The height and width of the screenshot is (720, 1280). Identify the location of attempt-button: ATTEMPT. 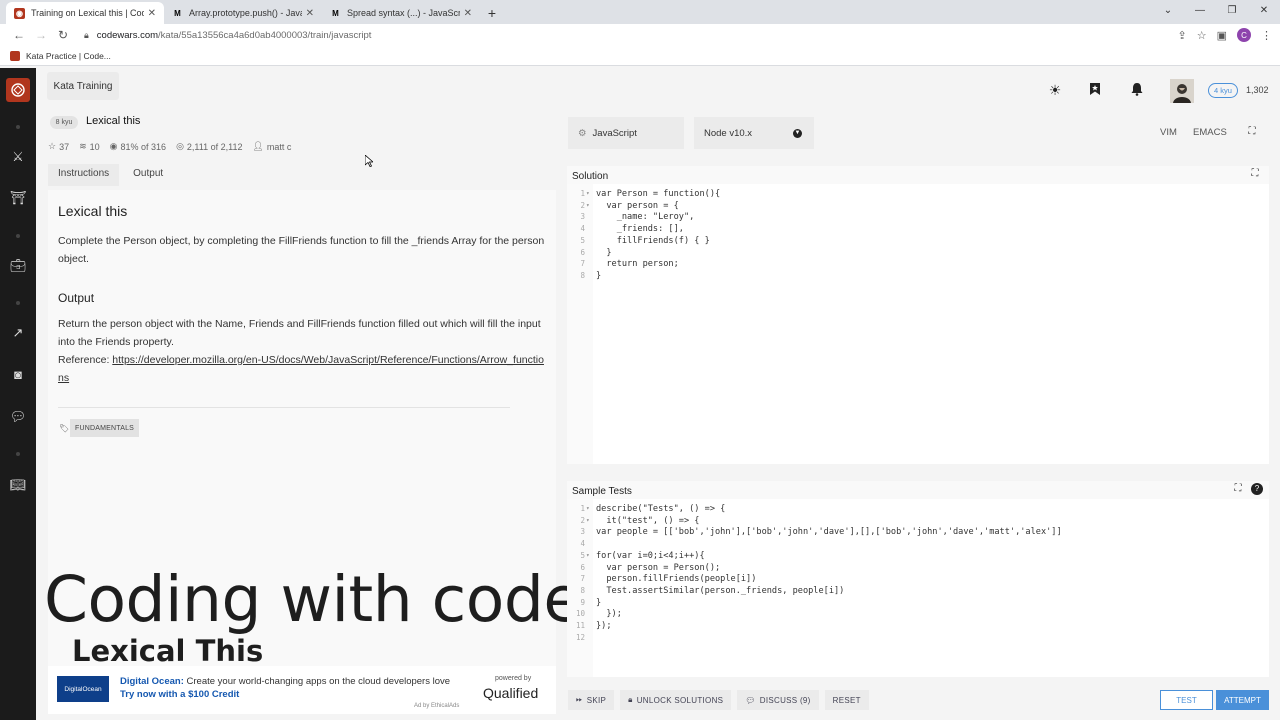
(1242, 700).